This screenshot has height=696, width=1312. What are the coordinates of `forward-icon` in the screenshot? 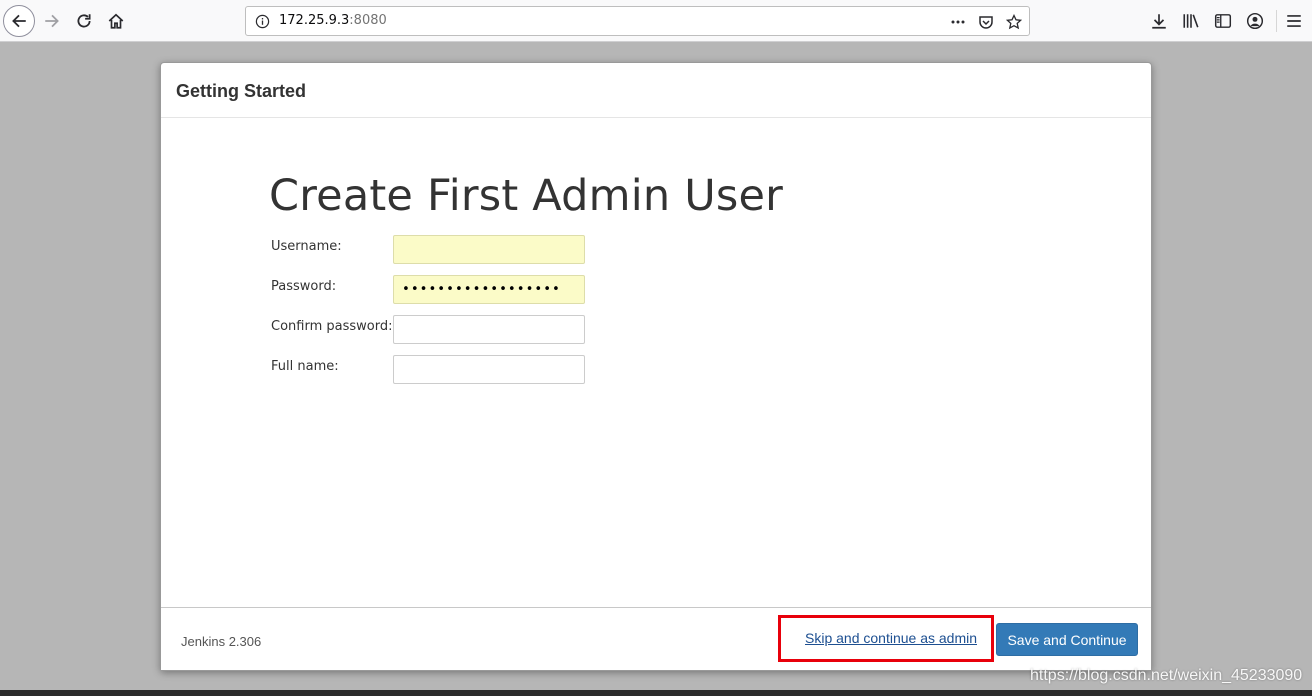 It's located at (52, 21).